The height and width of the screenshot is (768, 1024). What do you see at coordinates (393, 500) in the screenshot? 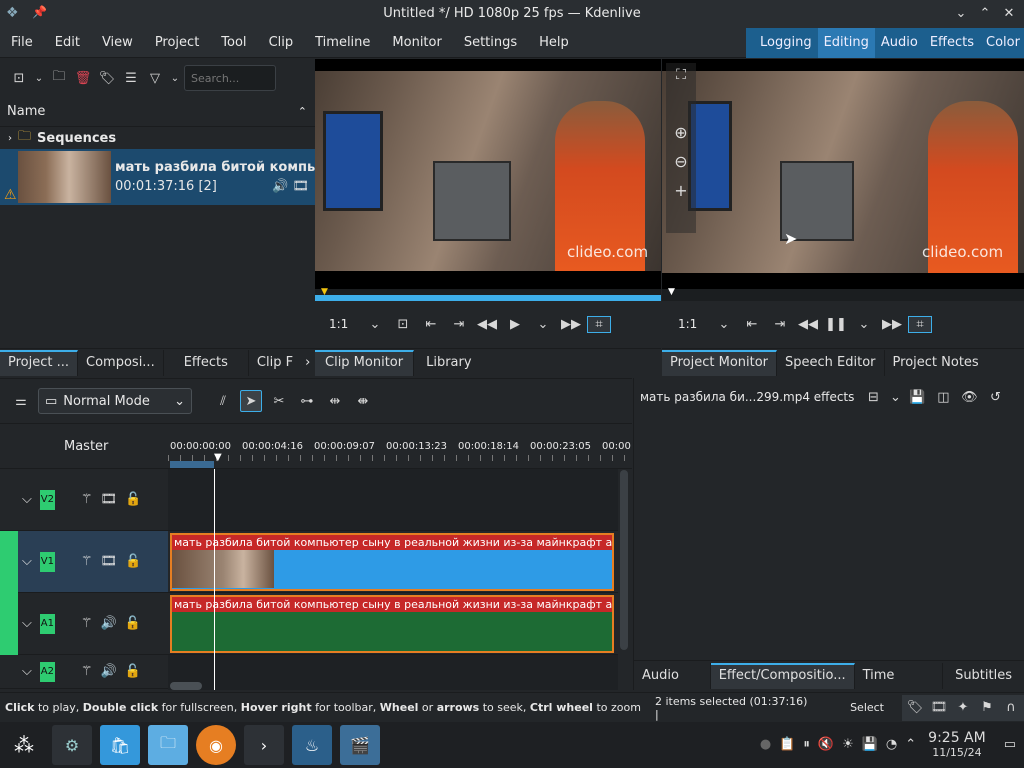
I see `track-v2` at bounding box center [393, 500].